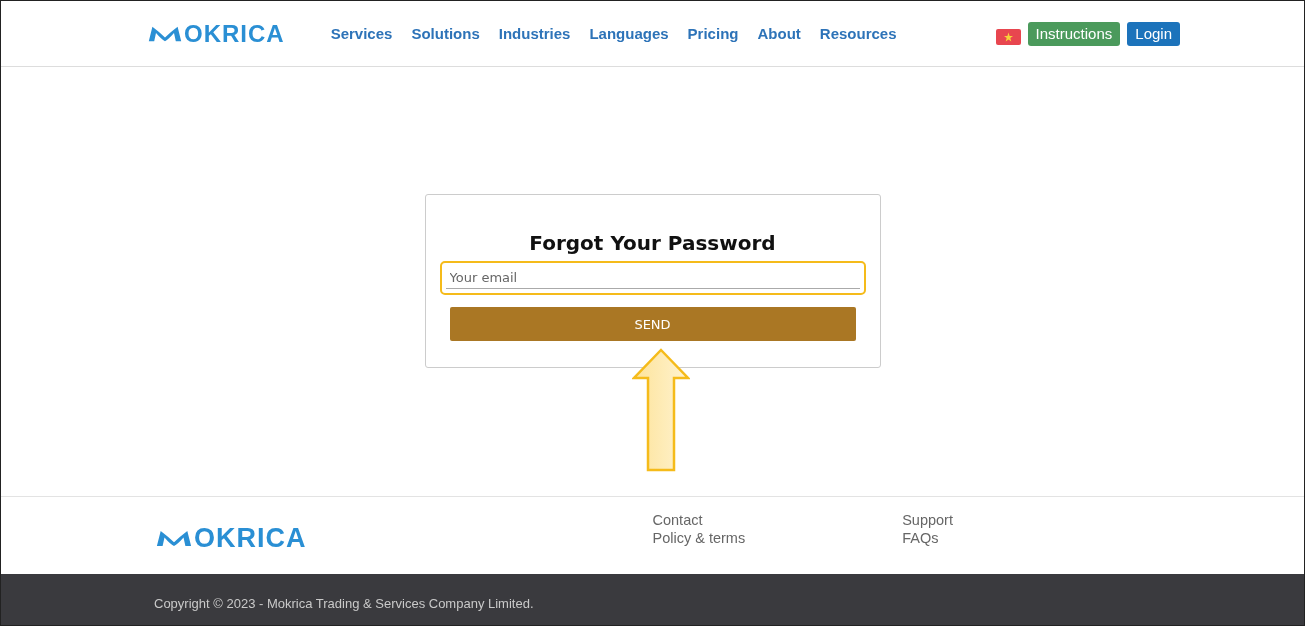 This screenshot has width=1305, height=626. I want to click on nav-link: Languages, so click(629, 33).